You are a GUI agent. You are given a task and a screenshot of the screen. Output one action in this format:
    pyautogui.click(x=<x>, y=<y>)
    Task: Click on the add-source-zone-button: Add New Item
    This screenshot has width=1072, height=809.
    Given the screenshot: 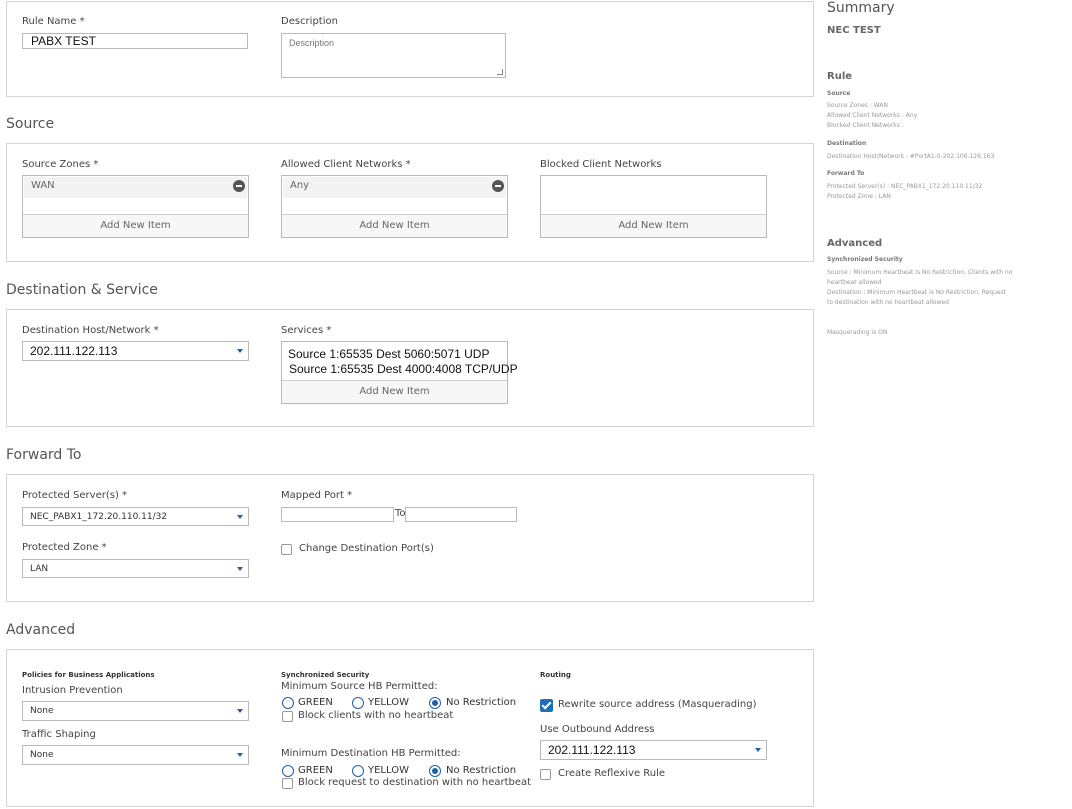 What is the action you would take?
    pyautogui.click(x=135, y=225)
    